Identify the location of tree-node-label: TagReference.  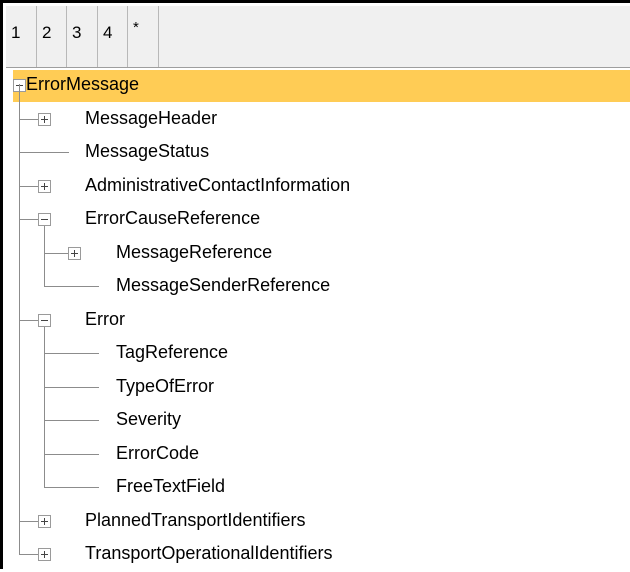
(172, 352).